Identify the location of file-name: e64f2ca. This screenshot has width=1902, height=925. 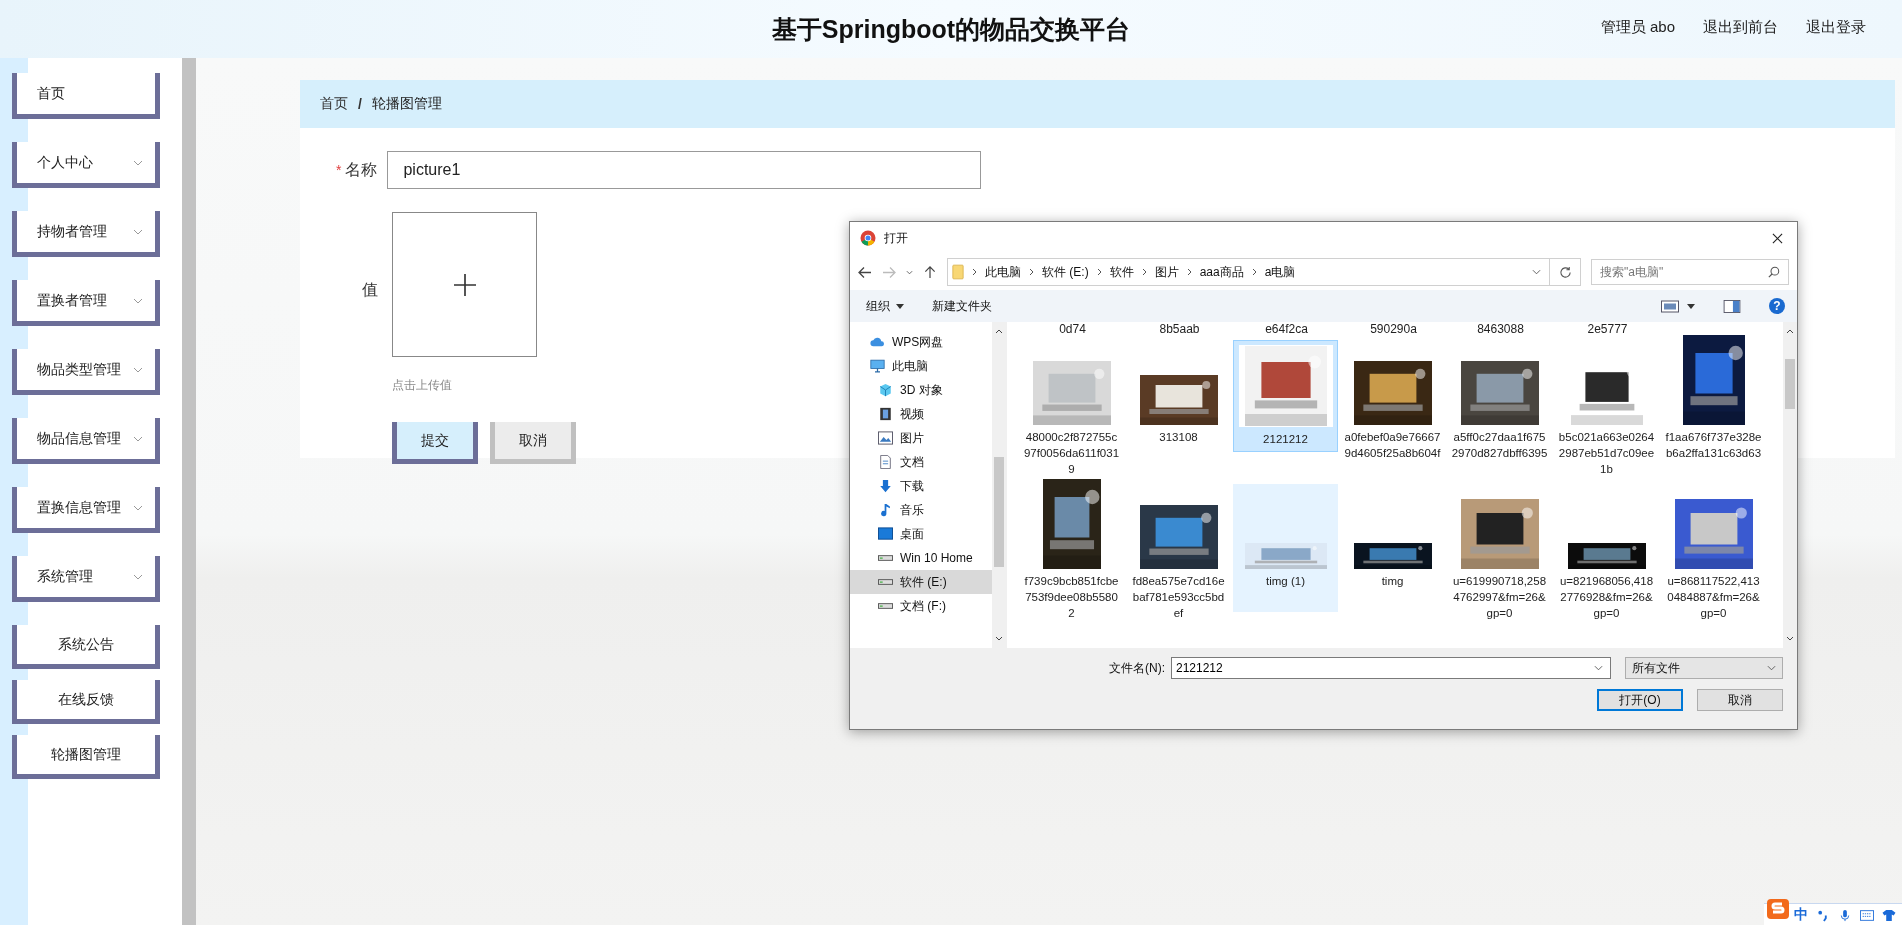
(1286, 329).